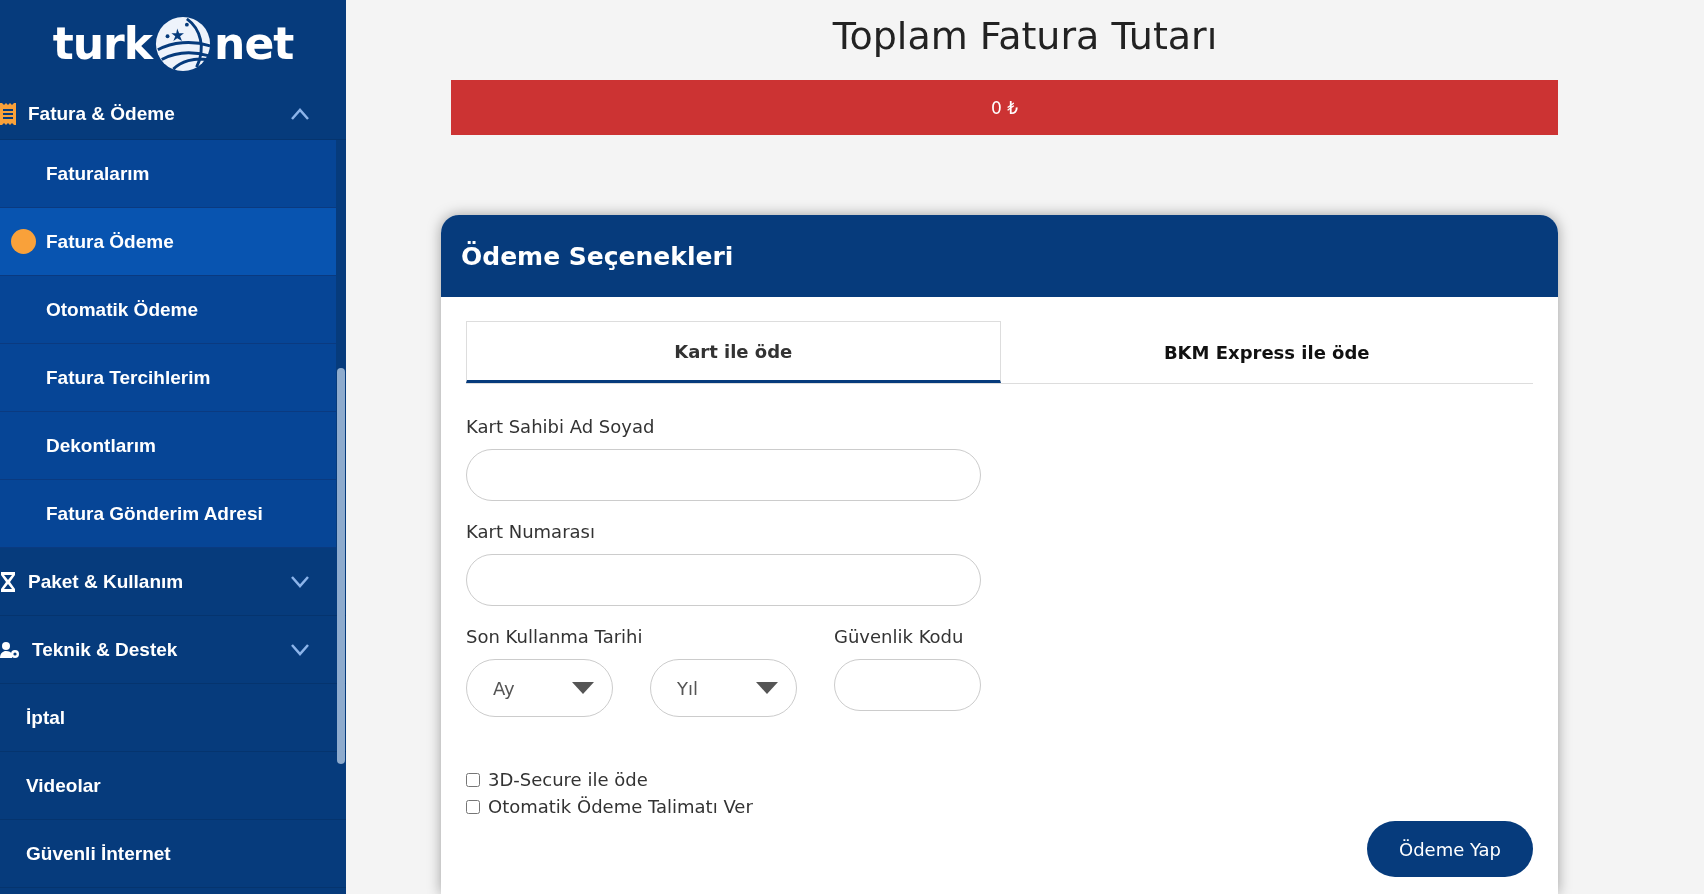 The height and width of the screenshot is (894, 1704). Describe the element at coordinates (168, 310) in the screenshot. I see `submenu-item: Otomatik Ödeme` at that location.